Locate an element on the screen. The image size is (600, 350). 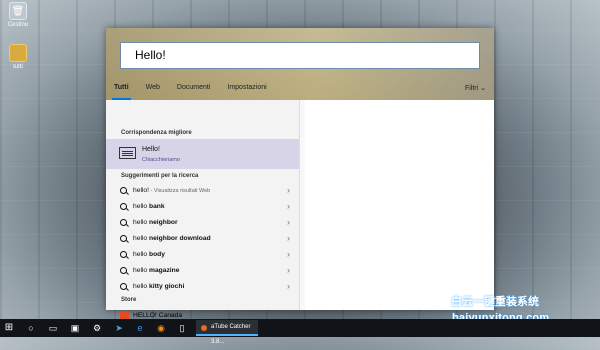
tab-all: Tutti is located at coordinates (121, 92).